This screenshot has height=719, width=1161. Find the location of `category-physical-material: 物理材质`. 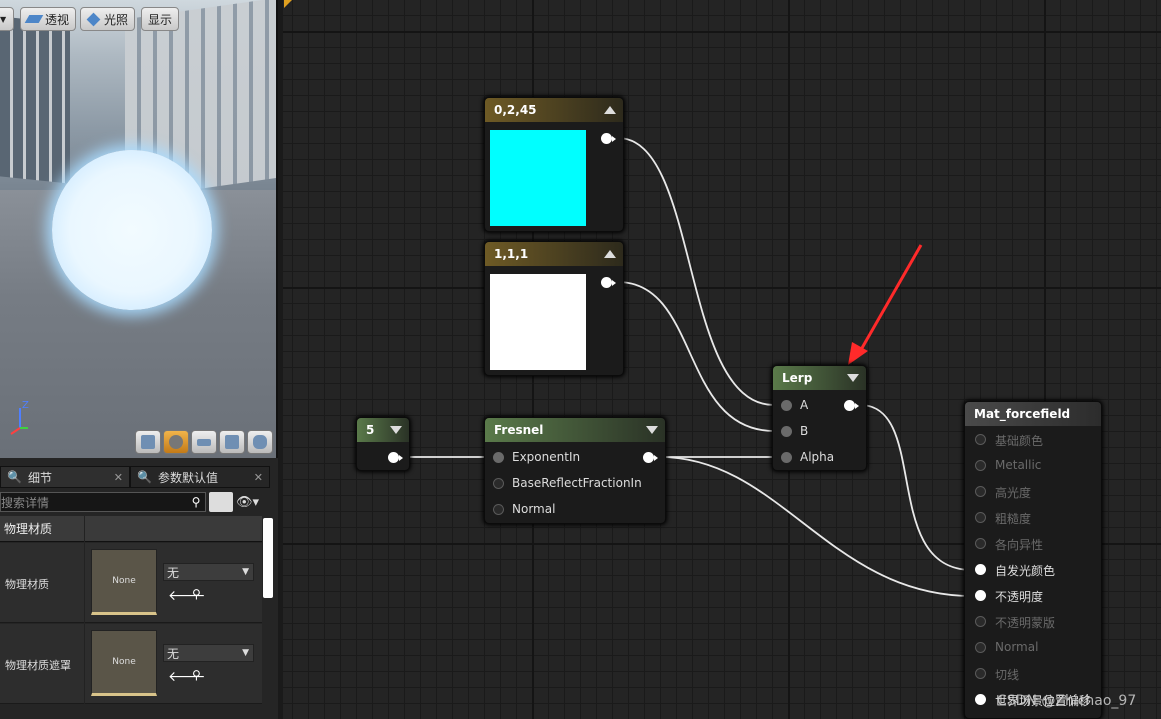

category-physical-material: 物理材质 is located at coordinates (131, 529).